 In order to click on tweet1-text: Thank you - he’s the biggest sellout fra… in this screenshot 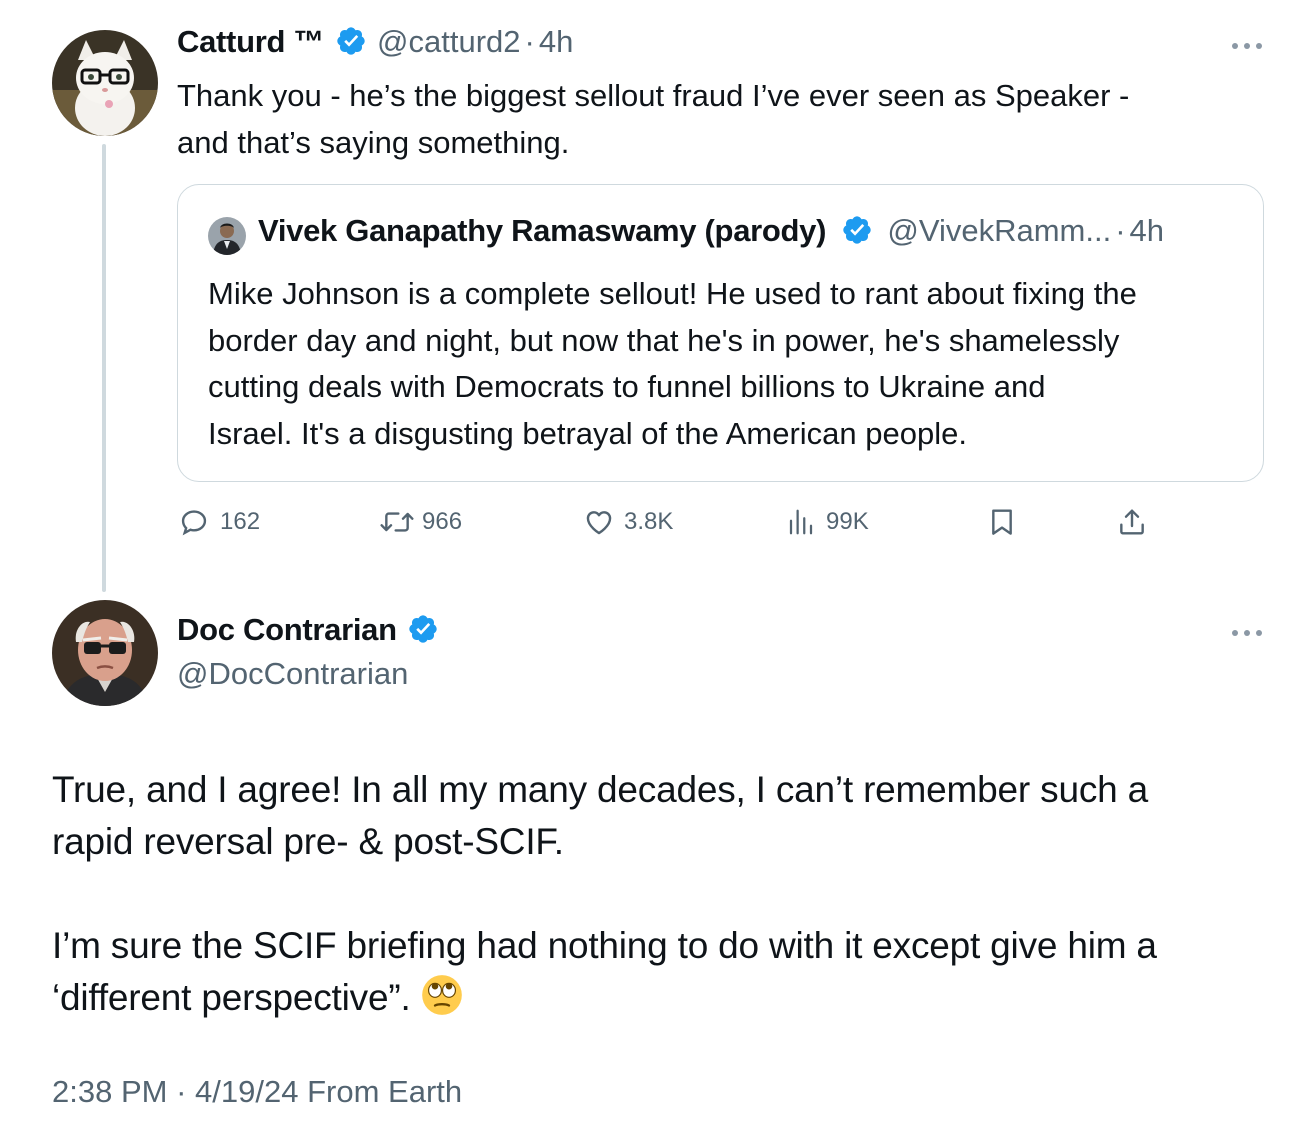, I will do `click(717, 119)`.